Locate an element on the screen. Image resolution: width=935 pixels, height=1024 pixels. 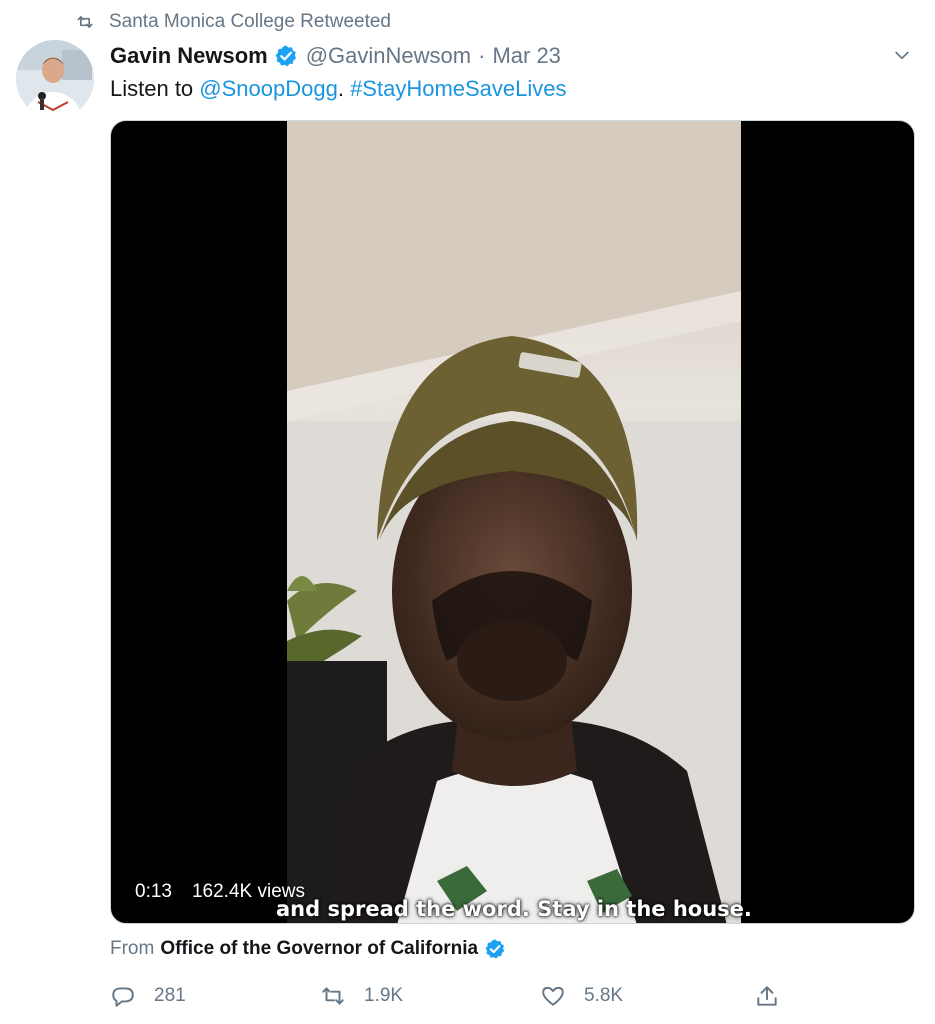
share-button is located at coordinates (776, 996).